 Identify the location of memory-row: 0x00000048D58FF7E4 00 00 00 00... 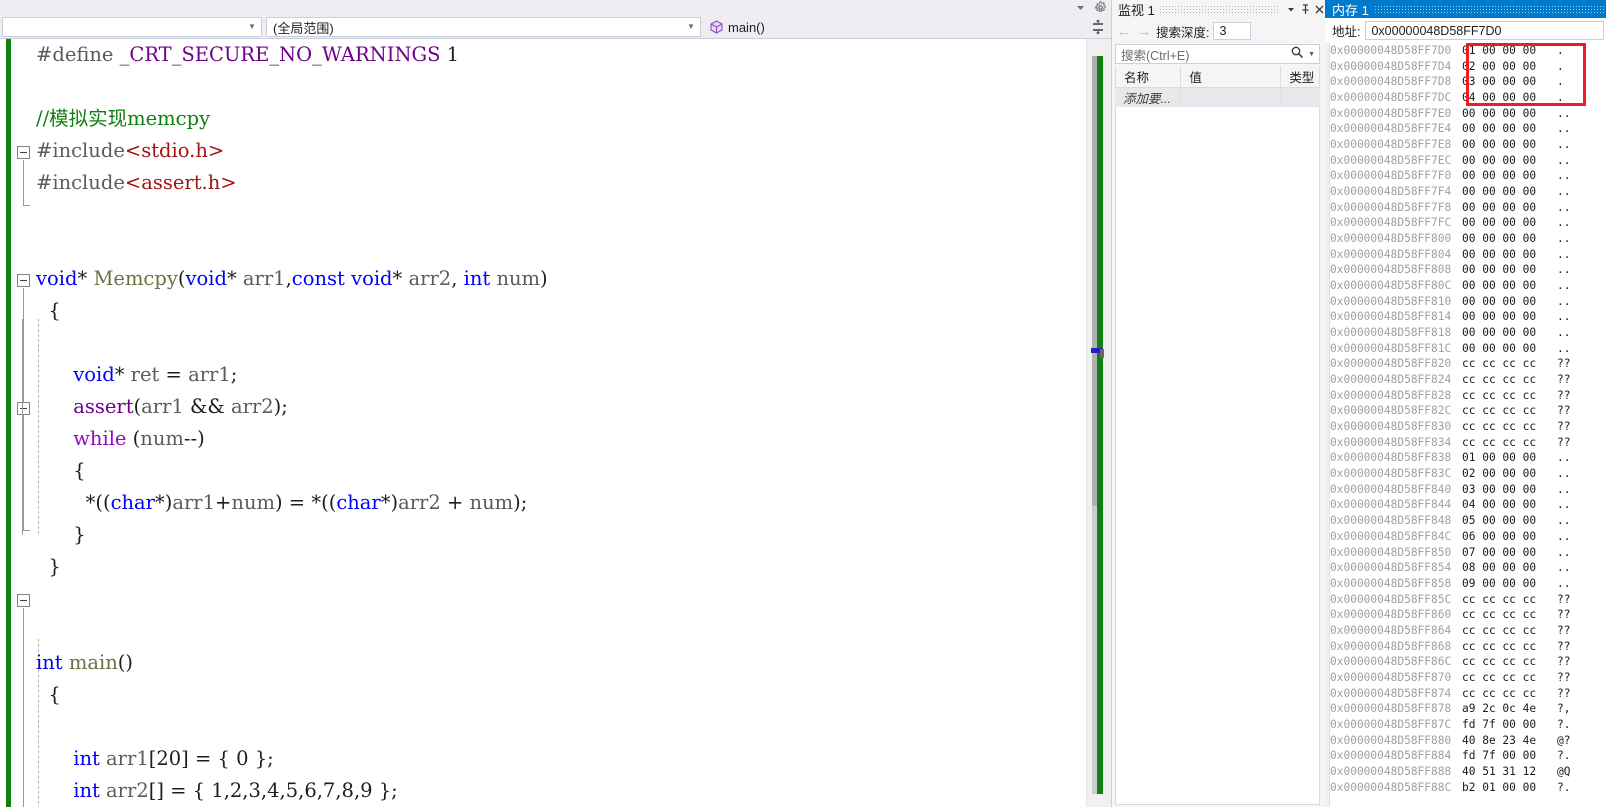
(1465, 129).